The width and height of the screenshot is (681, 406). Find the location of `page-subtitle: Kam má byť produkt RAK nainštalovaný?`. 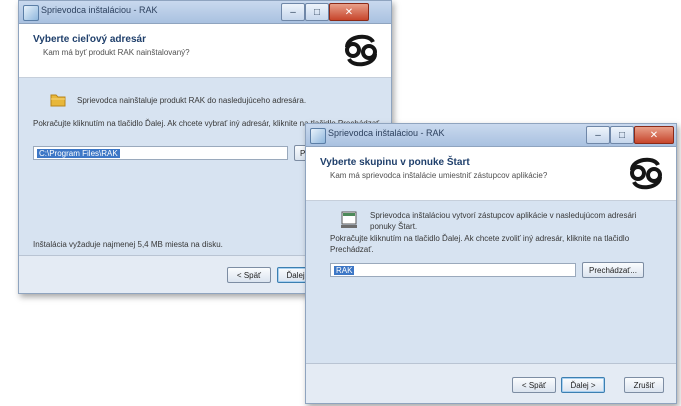

page-subtitle: Kam má byť produkt RAK nainštalovaný? is located at coordinates (116, 52).